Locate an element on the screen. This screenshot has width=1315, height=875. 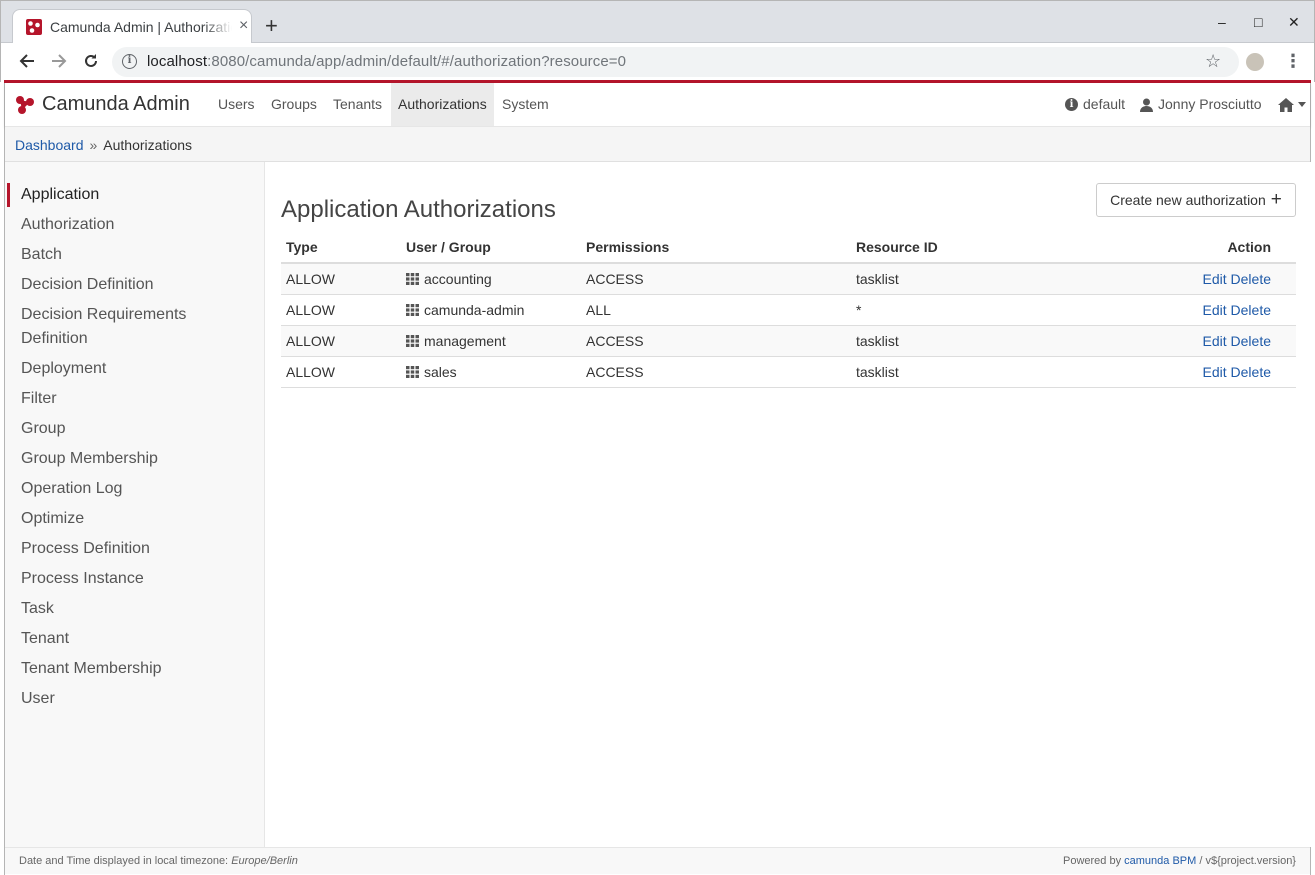
column-header-user-group: User / Group is located at coordinates (491, 248).